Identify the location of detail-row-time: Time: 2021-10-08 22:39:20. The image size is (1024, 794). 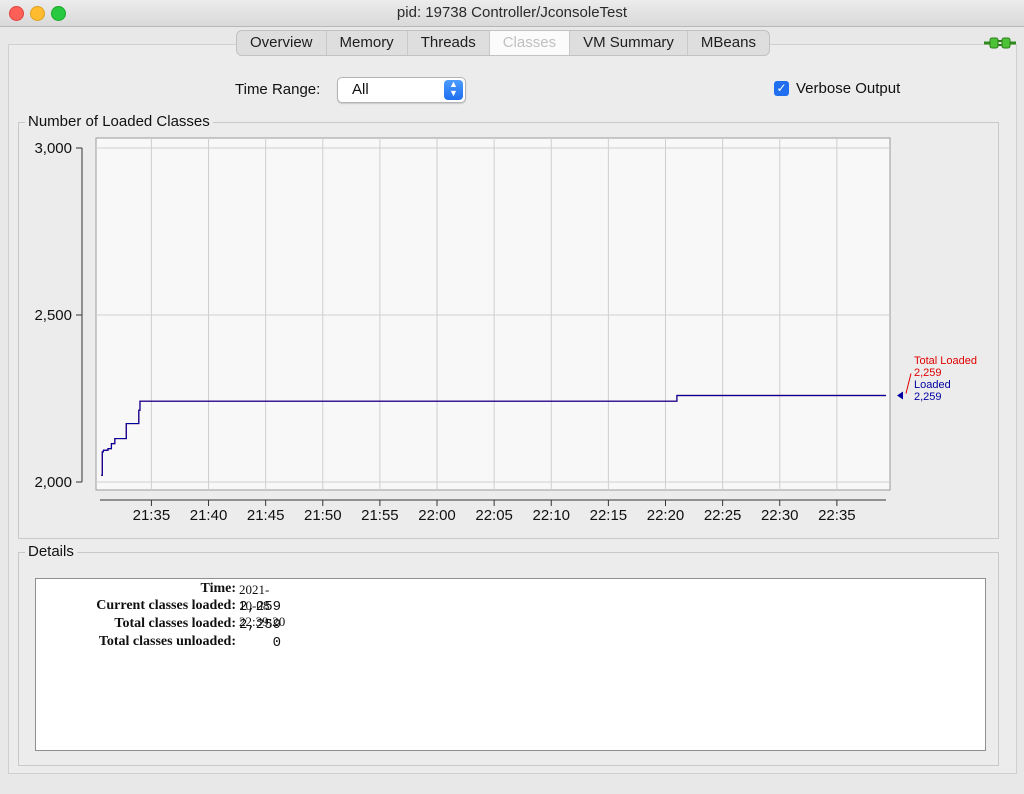
(160, 605).